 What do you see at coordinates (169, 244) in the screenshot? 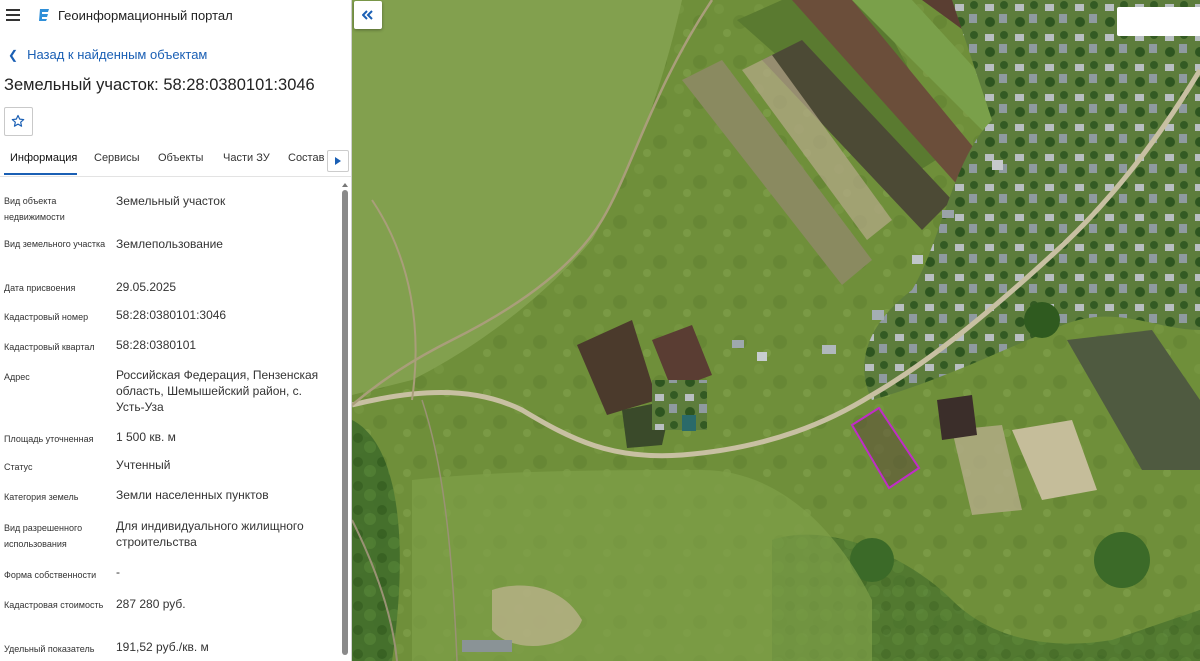
I see `property-value: Землепользование` at bounding box center [169, 244].